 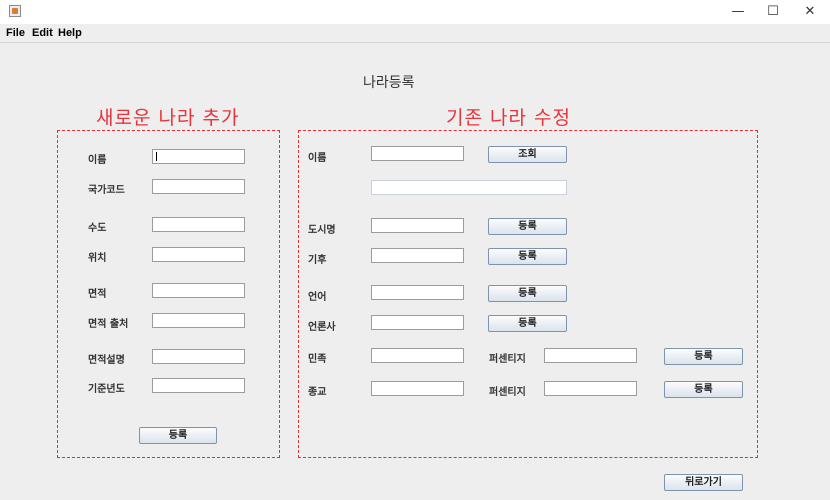 I want to click on base-year-input, so click(x=198, y=385).